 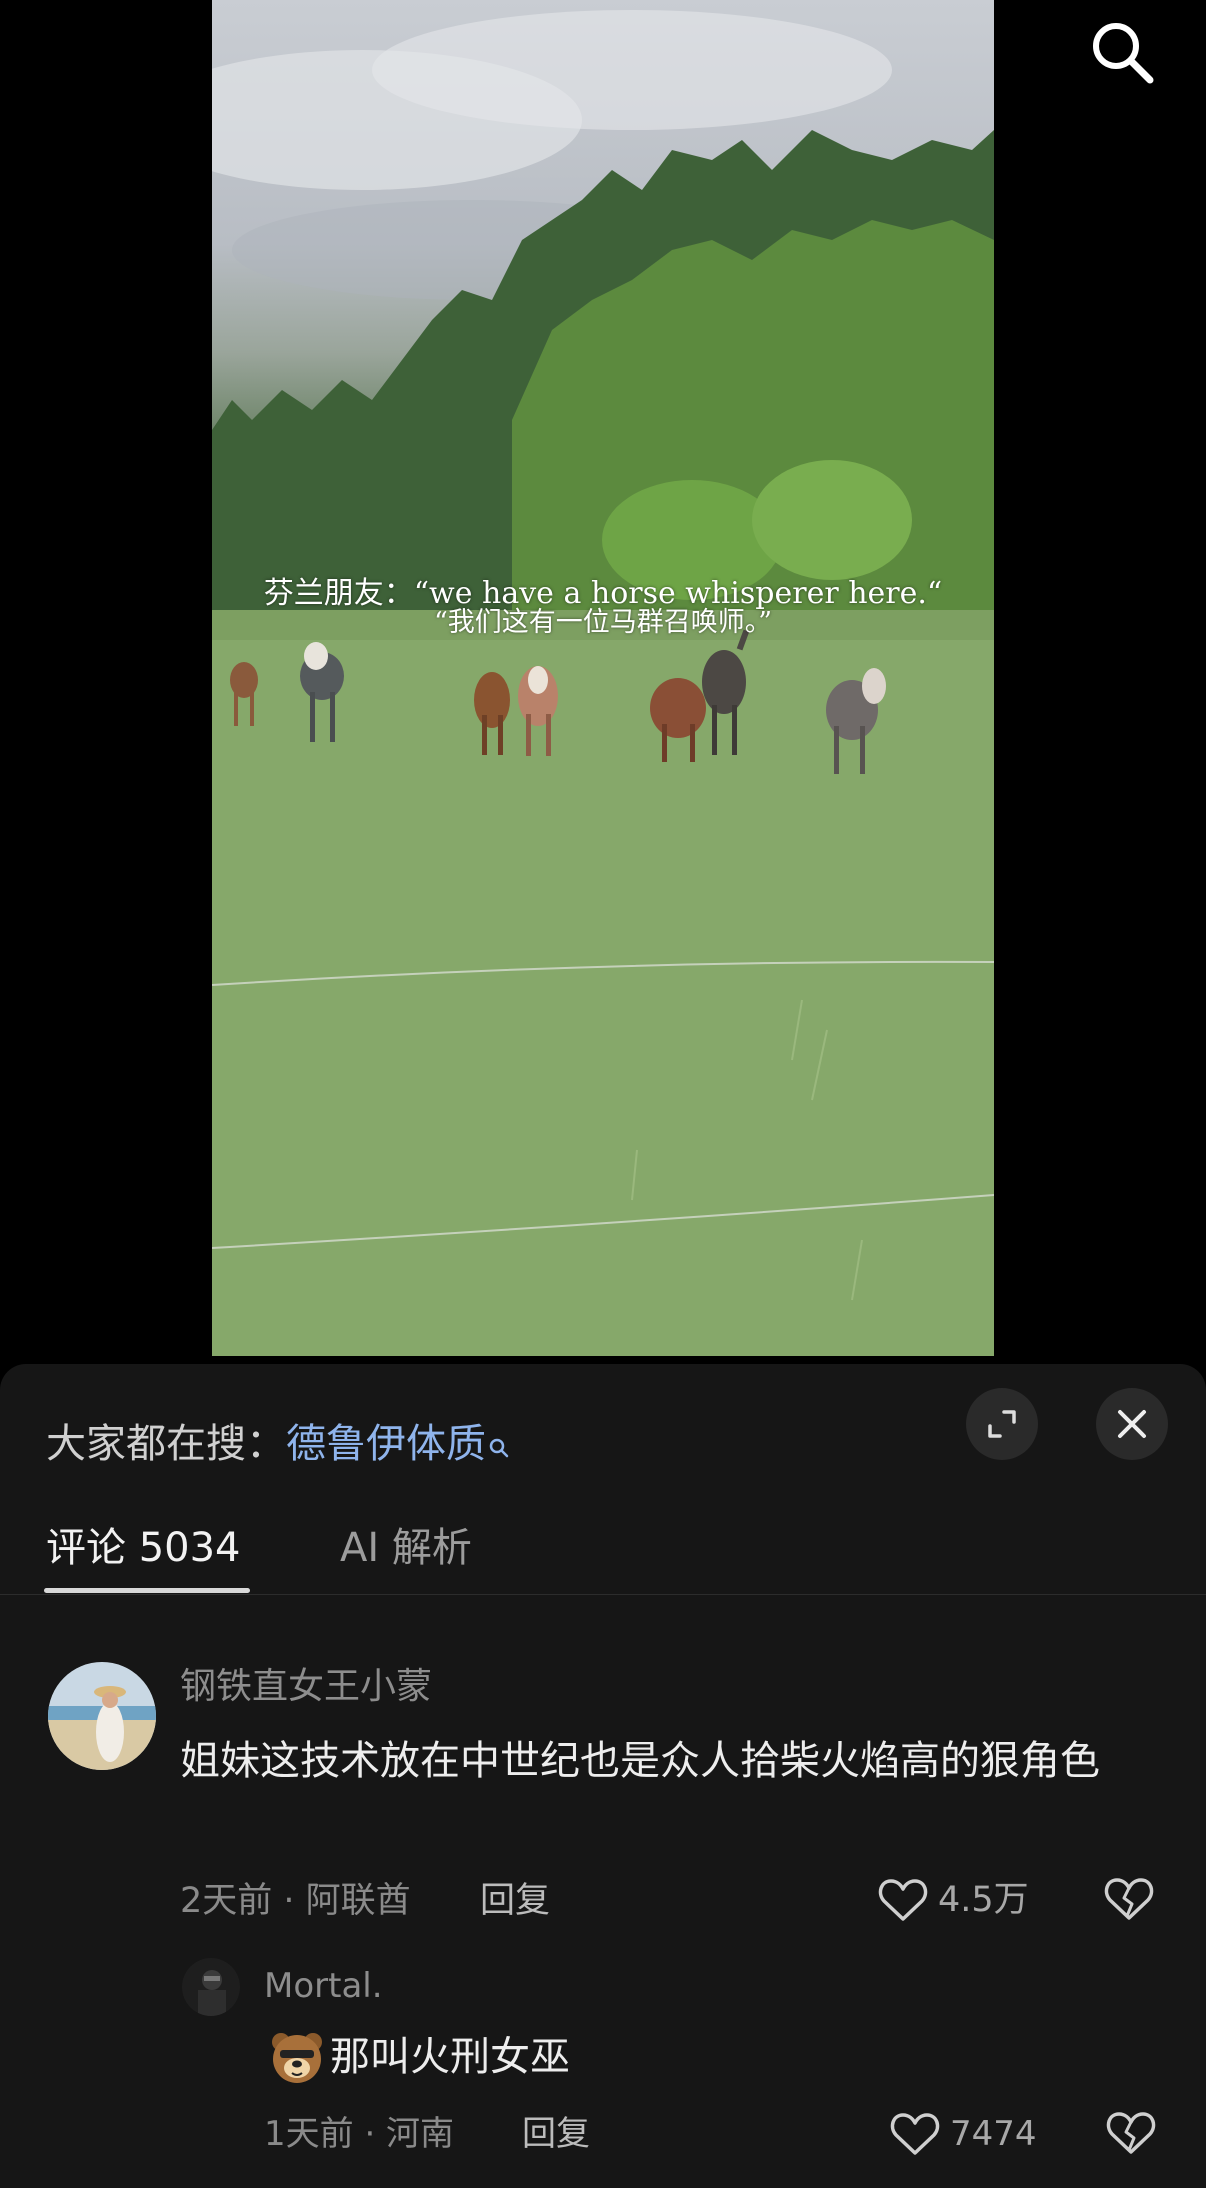 I want to click on avatar, so click(x=102, y=1716).